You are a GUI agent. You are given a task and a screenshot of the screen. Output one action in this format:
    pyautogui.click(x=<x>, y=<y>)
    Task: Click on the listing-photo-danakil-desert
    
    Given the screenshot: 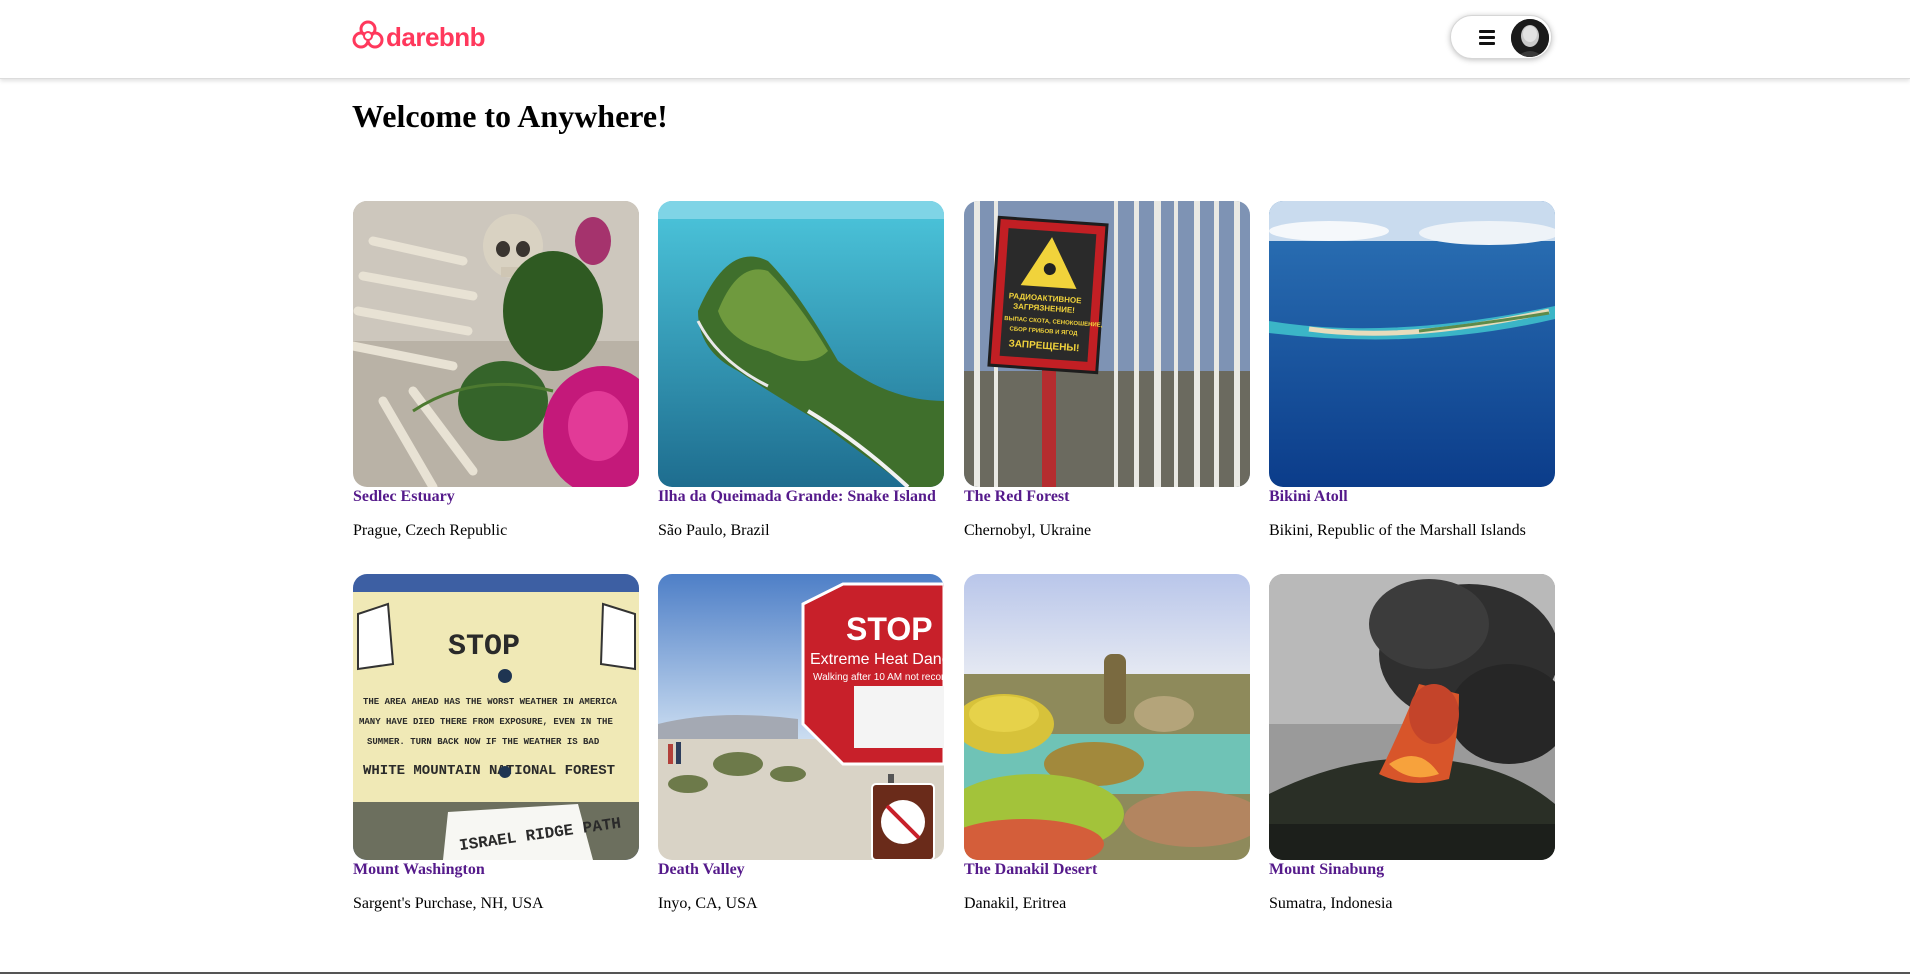 What is the action you would take?
    pyautogui.click(x=1107, y=717)
    